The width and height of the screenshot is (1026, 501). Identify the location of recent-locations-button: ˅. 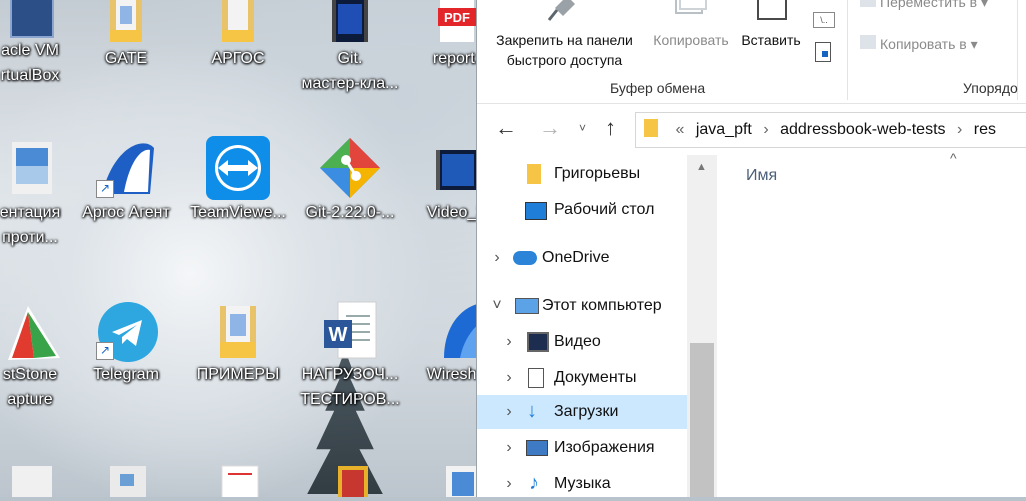
(582, 128).